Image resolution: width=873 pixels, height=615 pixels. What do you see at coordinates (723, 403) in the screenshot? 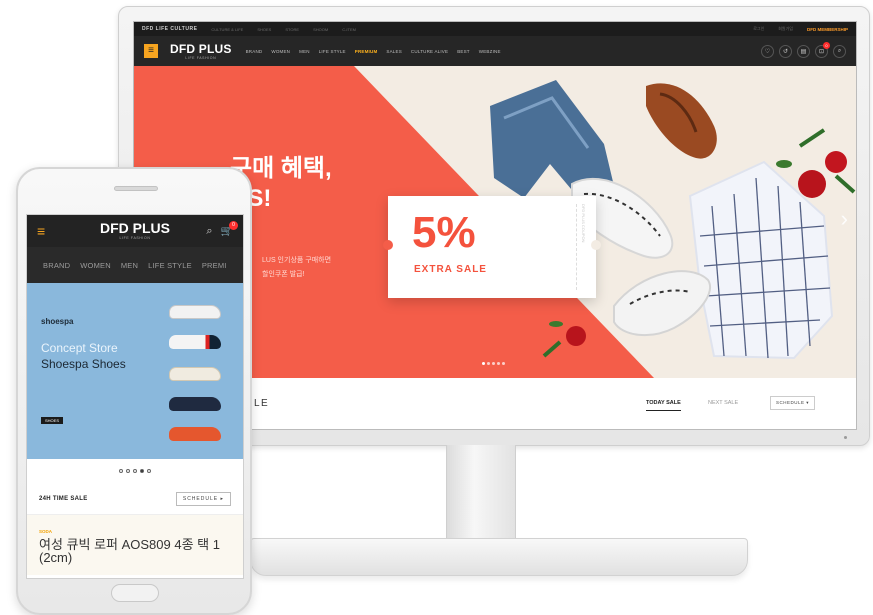
I see `tab-next-sale: NEXT SALE` at bounding box center [723, 403].